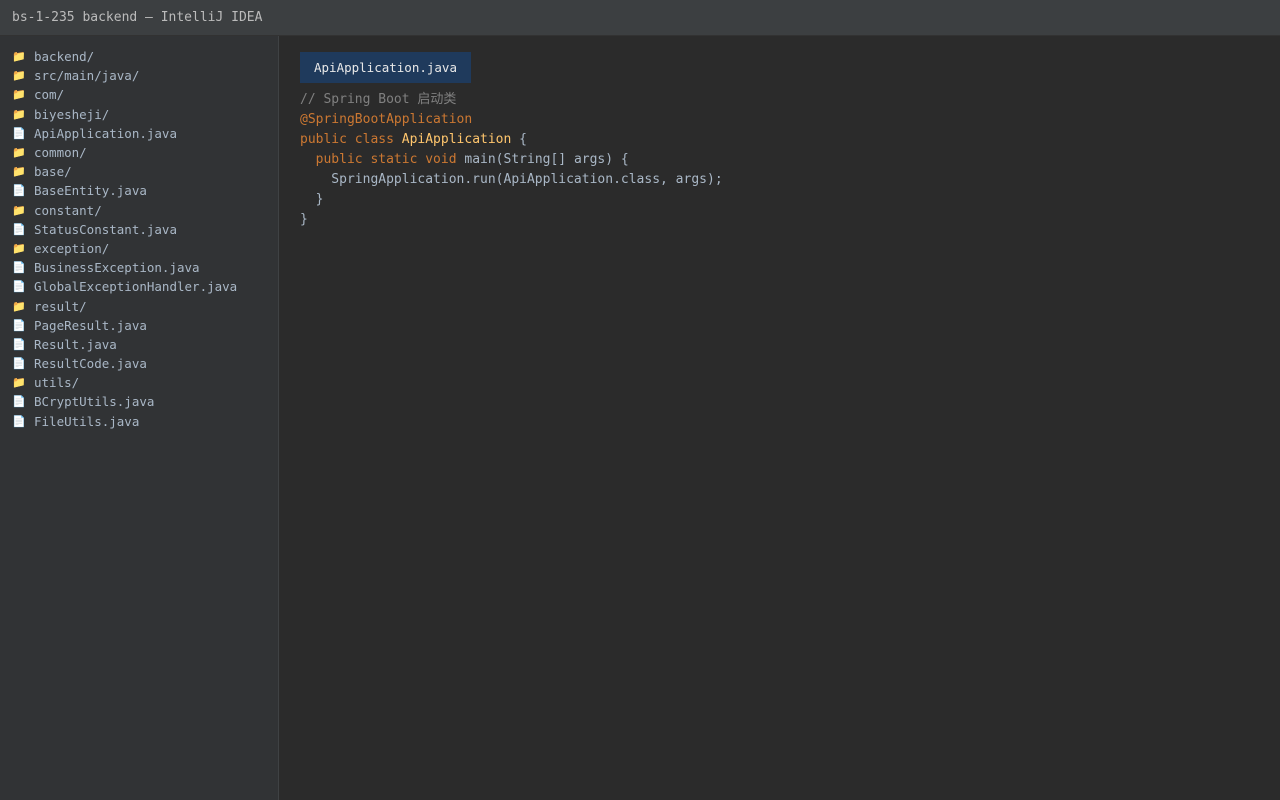  I want to click on tree-file-item: 📄 BCryptUtils.java, so click(139, 401).